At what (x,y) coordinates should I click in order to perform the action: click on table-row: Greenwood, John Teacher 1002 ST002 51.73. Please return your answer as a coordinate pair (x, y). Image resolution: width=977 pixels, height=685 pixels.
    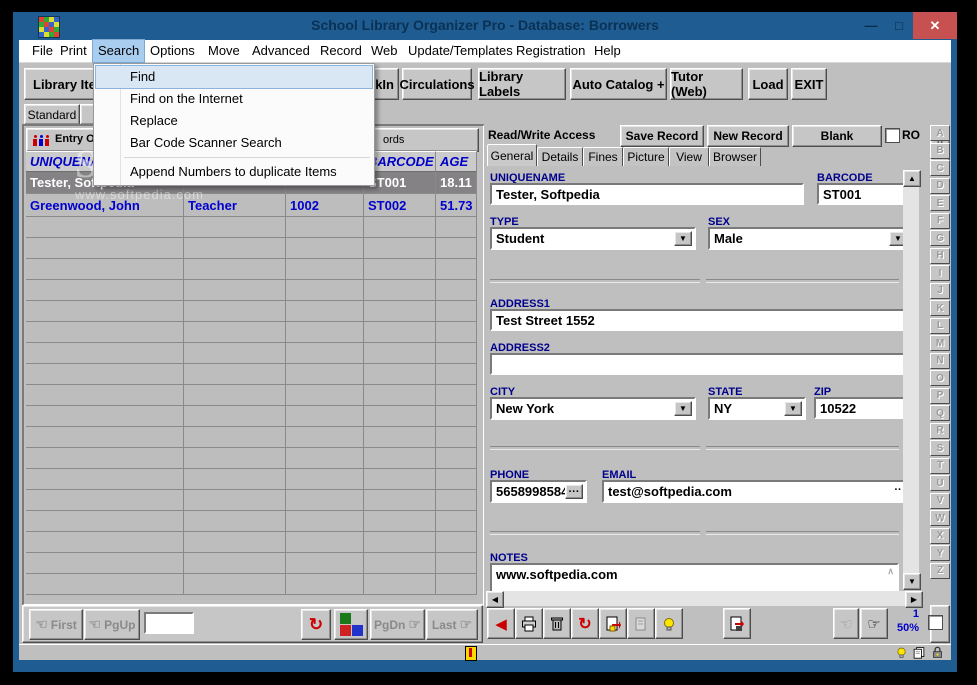
    Looking at the image, I should click on (251, 205).